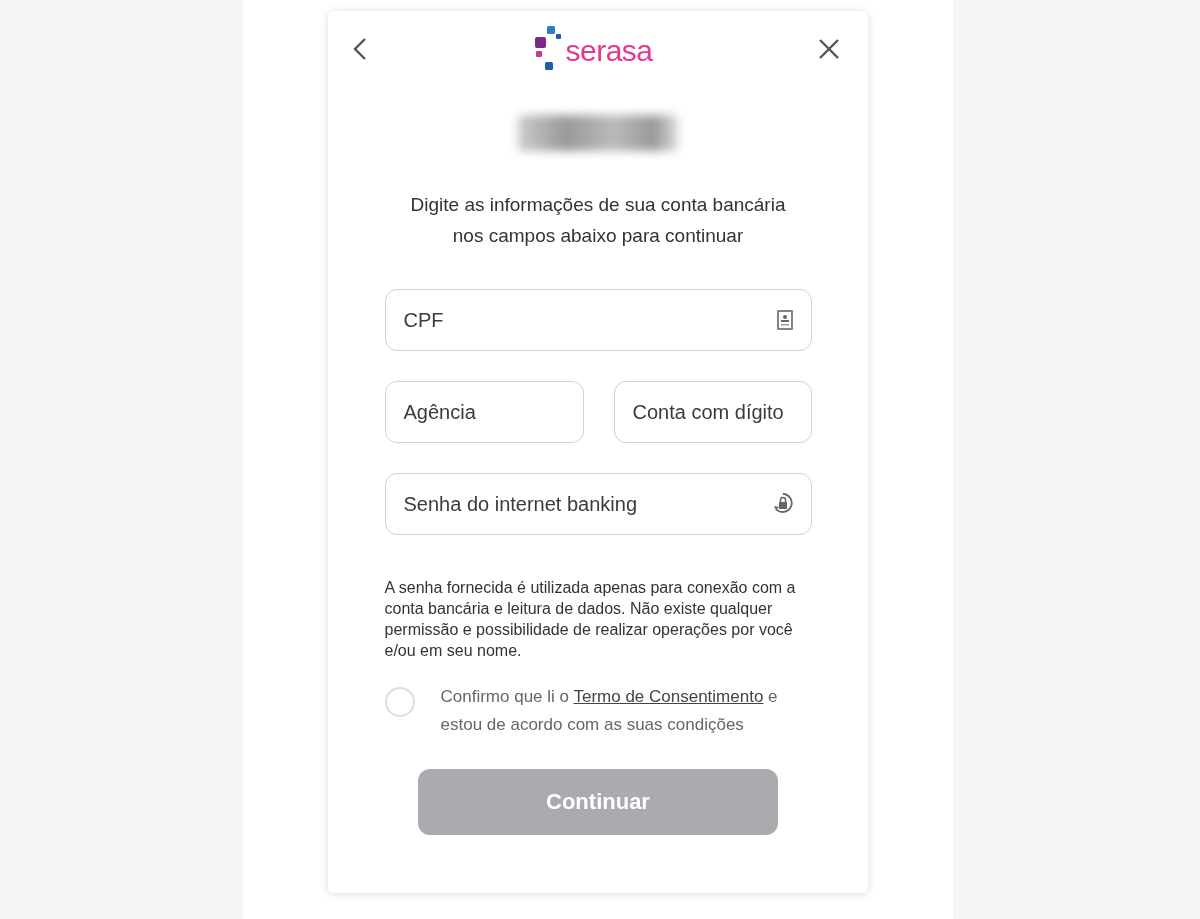 This screenshot has width=1200, height=919. What do you see at coordinates (399, 702) in the screenshot?
I see `consent-checkbox` at bounding box center [399, 702].